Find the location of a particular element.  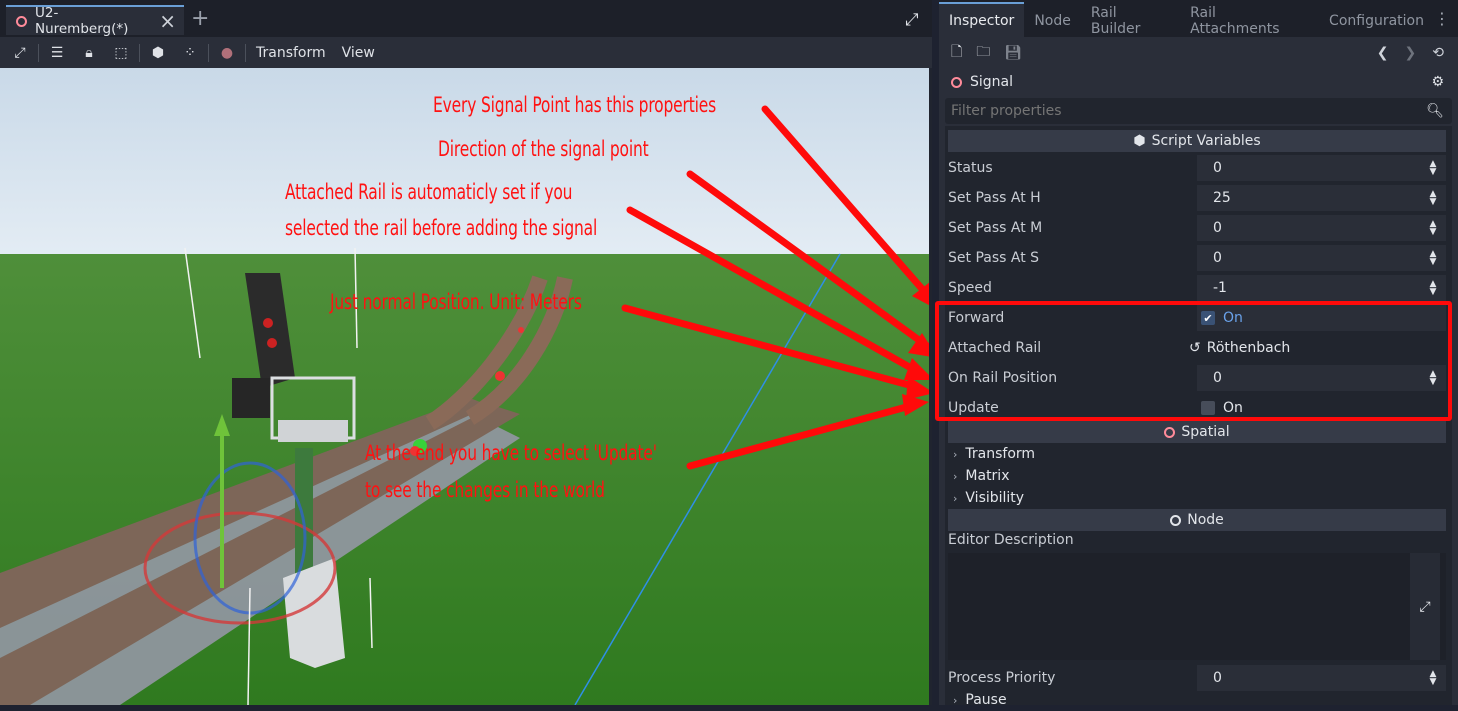

prop-label: Set Pass At H is located at coordinates (994, 198).